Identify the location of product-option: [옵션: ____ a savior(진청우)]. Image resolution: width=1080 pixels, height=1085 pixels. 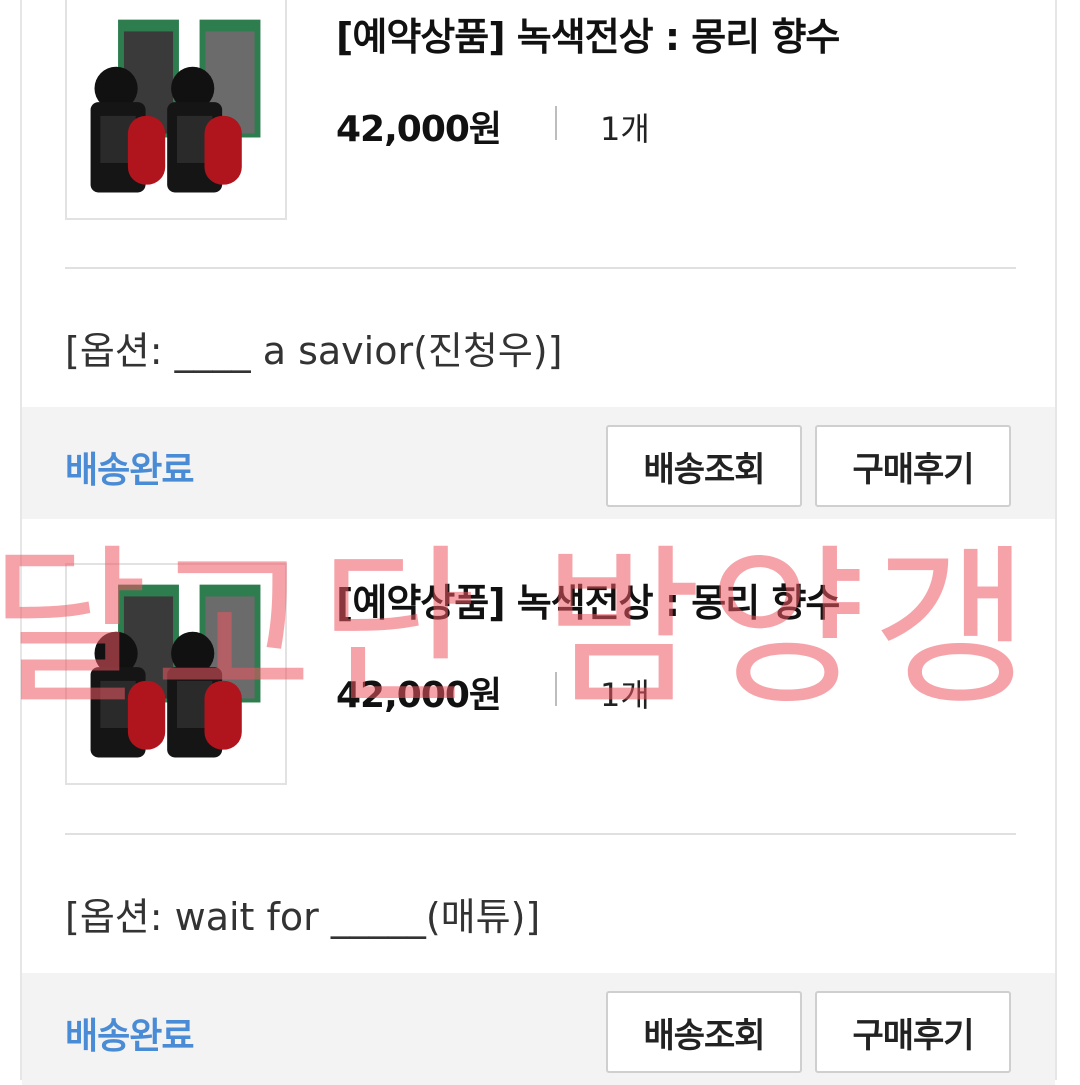
(314, 351).